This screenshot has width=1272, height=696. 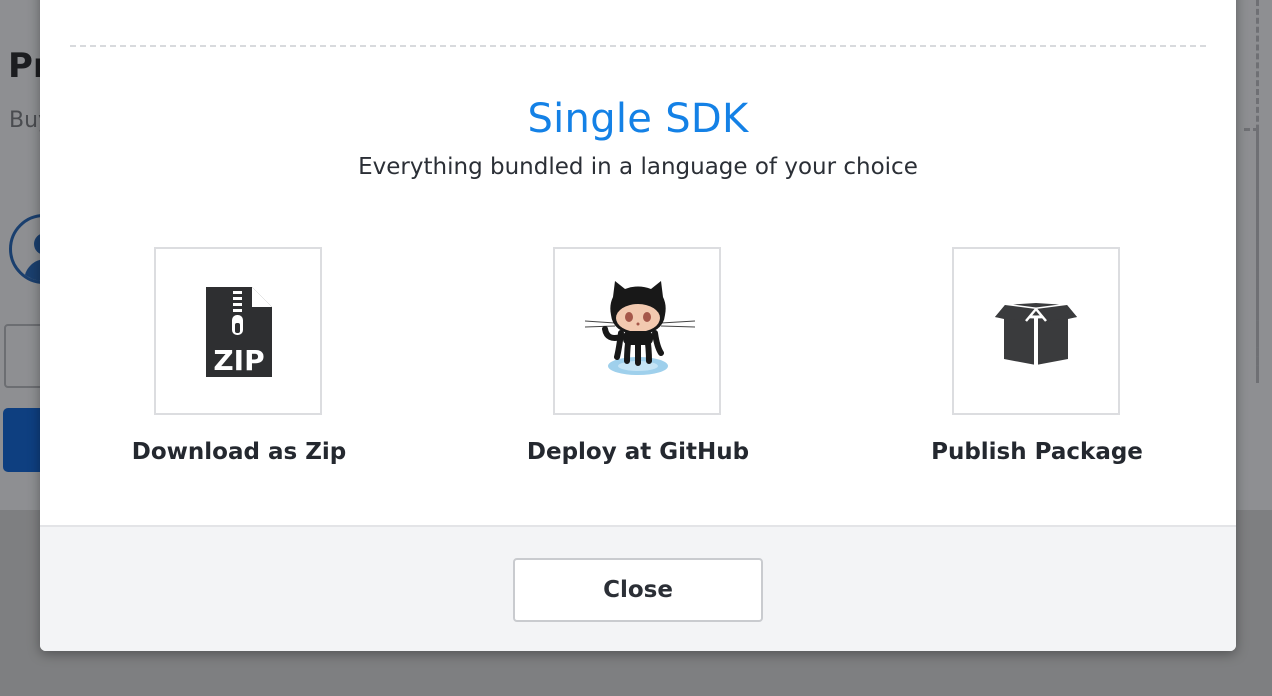 What do you see at coordinates (638, 119) in the screenshot?
I see `section-title: Single SDK` at bounding box center [638, 119].